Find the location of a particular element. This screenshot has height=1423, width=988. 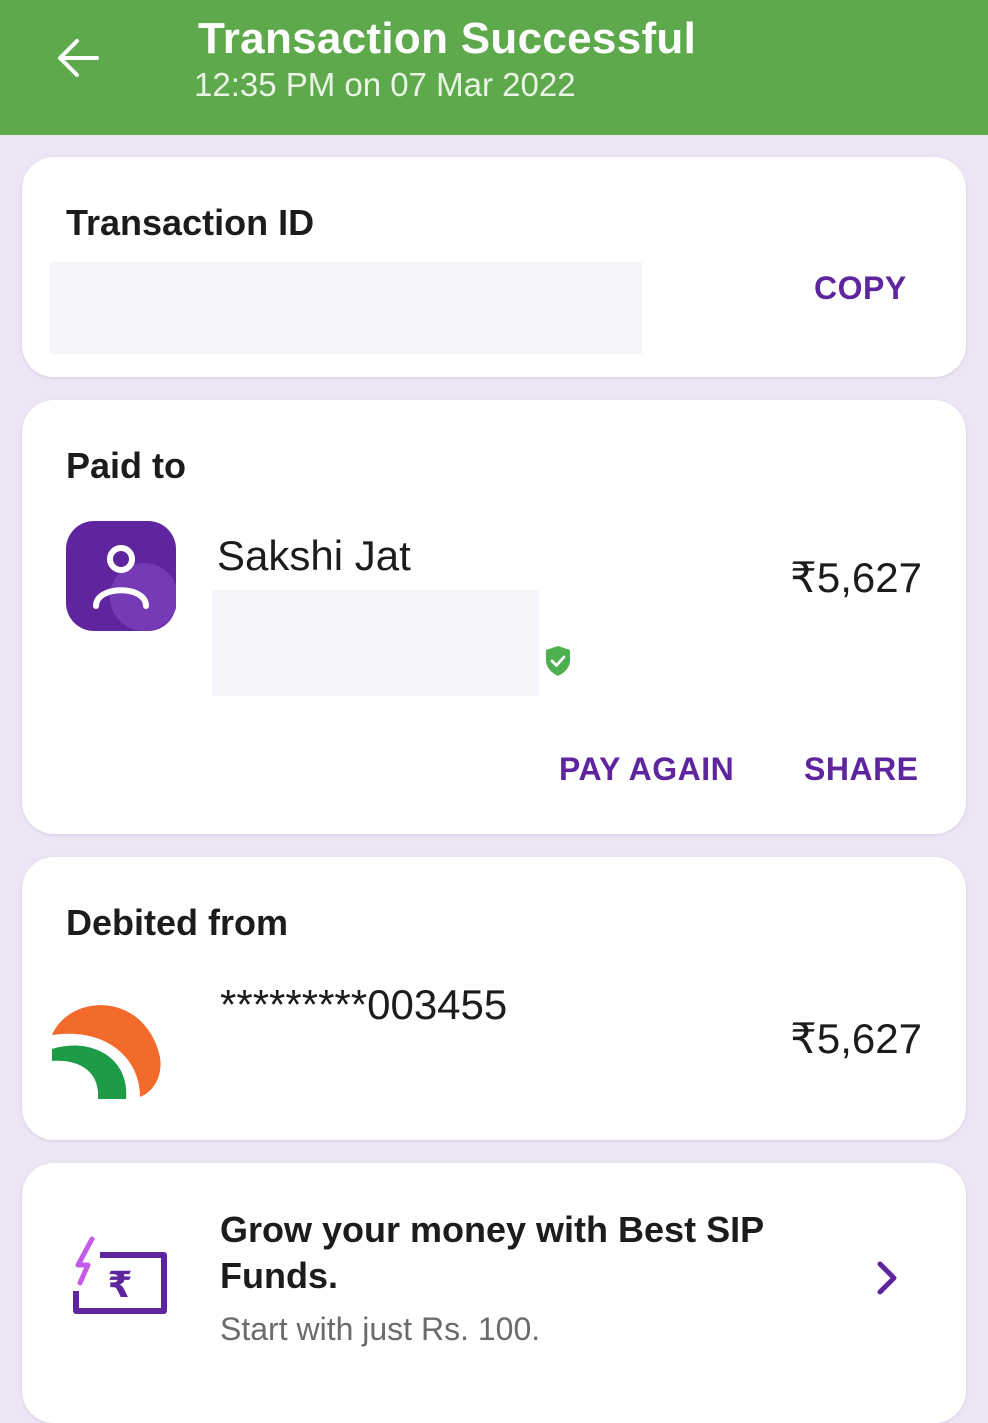

person-icon is located at coordinates (122, 576).